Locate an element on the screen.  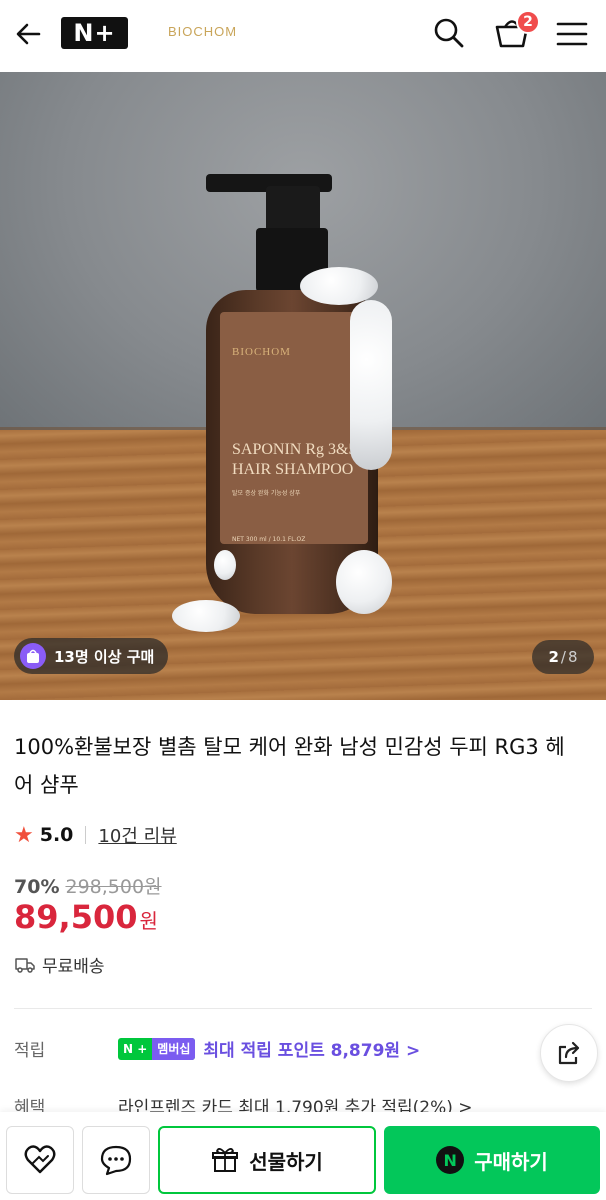
shopping-bag-icon is located at coordinates (33, 656).